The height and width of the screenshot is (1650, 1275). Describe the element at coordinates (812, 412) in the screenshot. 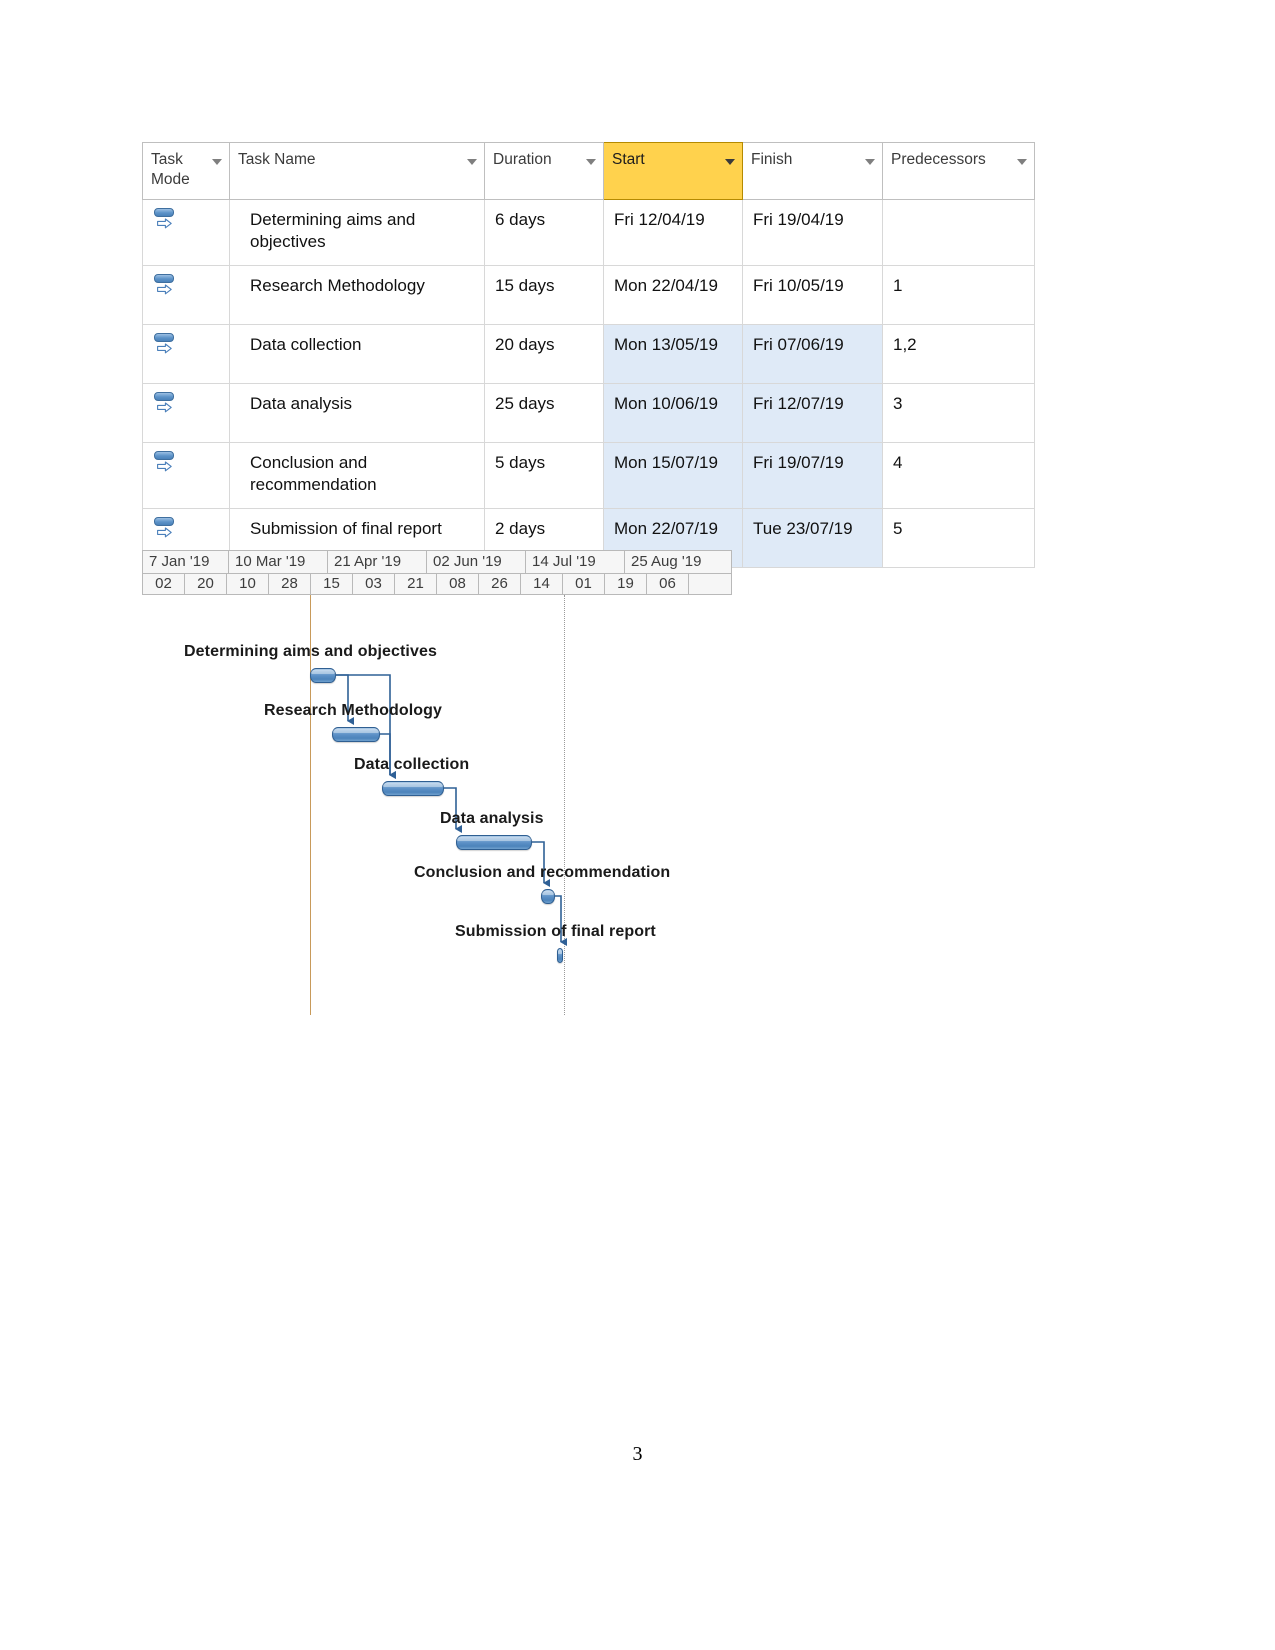

I see `cell-finish: Fri 12/07/19` at that location.